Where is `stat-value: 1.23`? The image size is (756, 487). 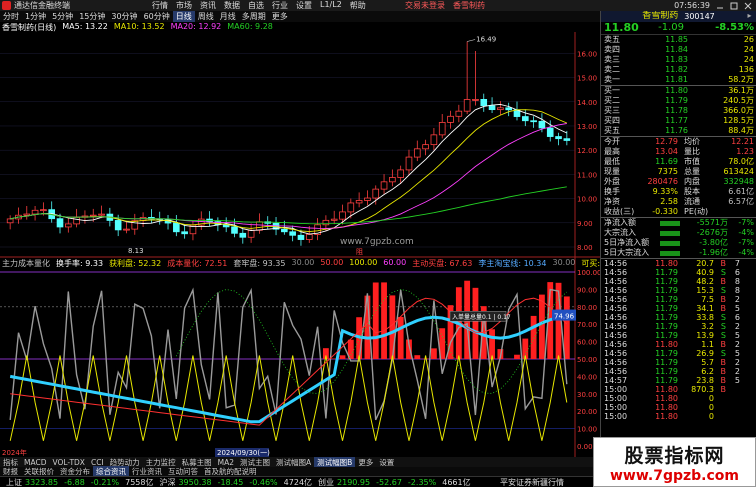 stat-value: 1.23 is located at coordinates (745, 151).